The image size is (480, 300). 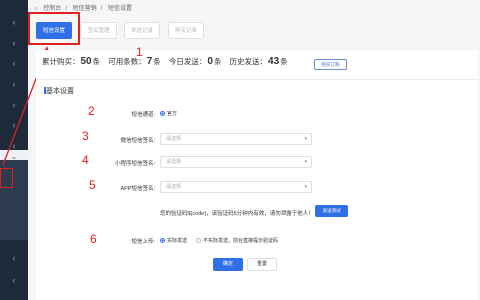 I want to click on mini-sign-select: 请选择 ▾, so click(x=236, y=162).